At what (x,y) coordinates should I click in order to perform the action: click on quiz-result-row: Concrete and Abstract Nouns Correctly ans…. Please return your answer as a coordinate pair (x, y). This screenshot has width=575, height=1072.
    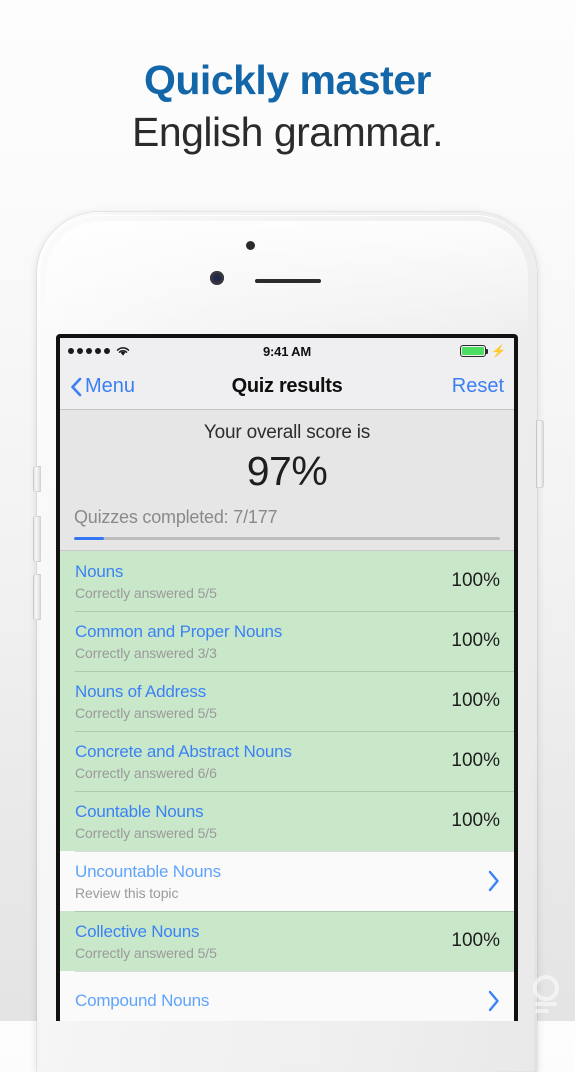
    Looking at the image, I should click on (287, 761).